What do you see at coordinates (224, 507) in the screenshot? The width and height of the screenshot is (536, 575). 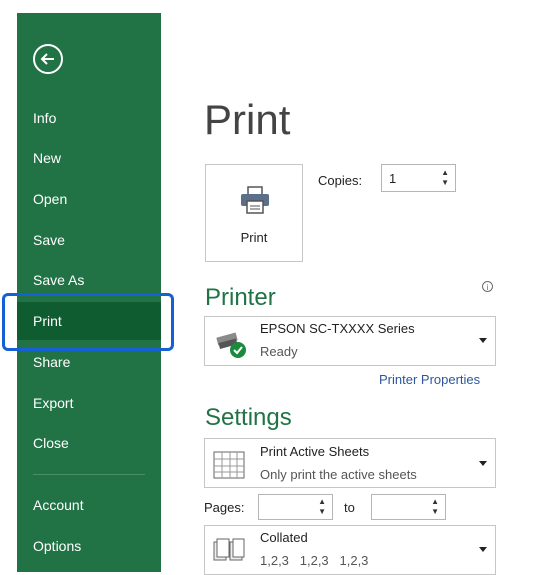 I see `pages-label: Pages:` at bounding box center [224, 507].